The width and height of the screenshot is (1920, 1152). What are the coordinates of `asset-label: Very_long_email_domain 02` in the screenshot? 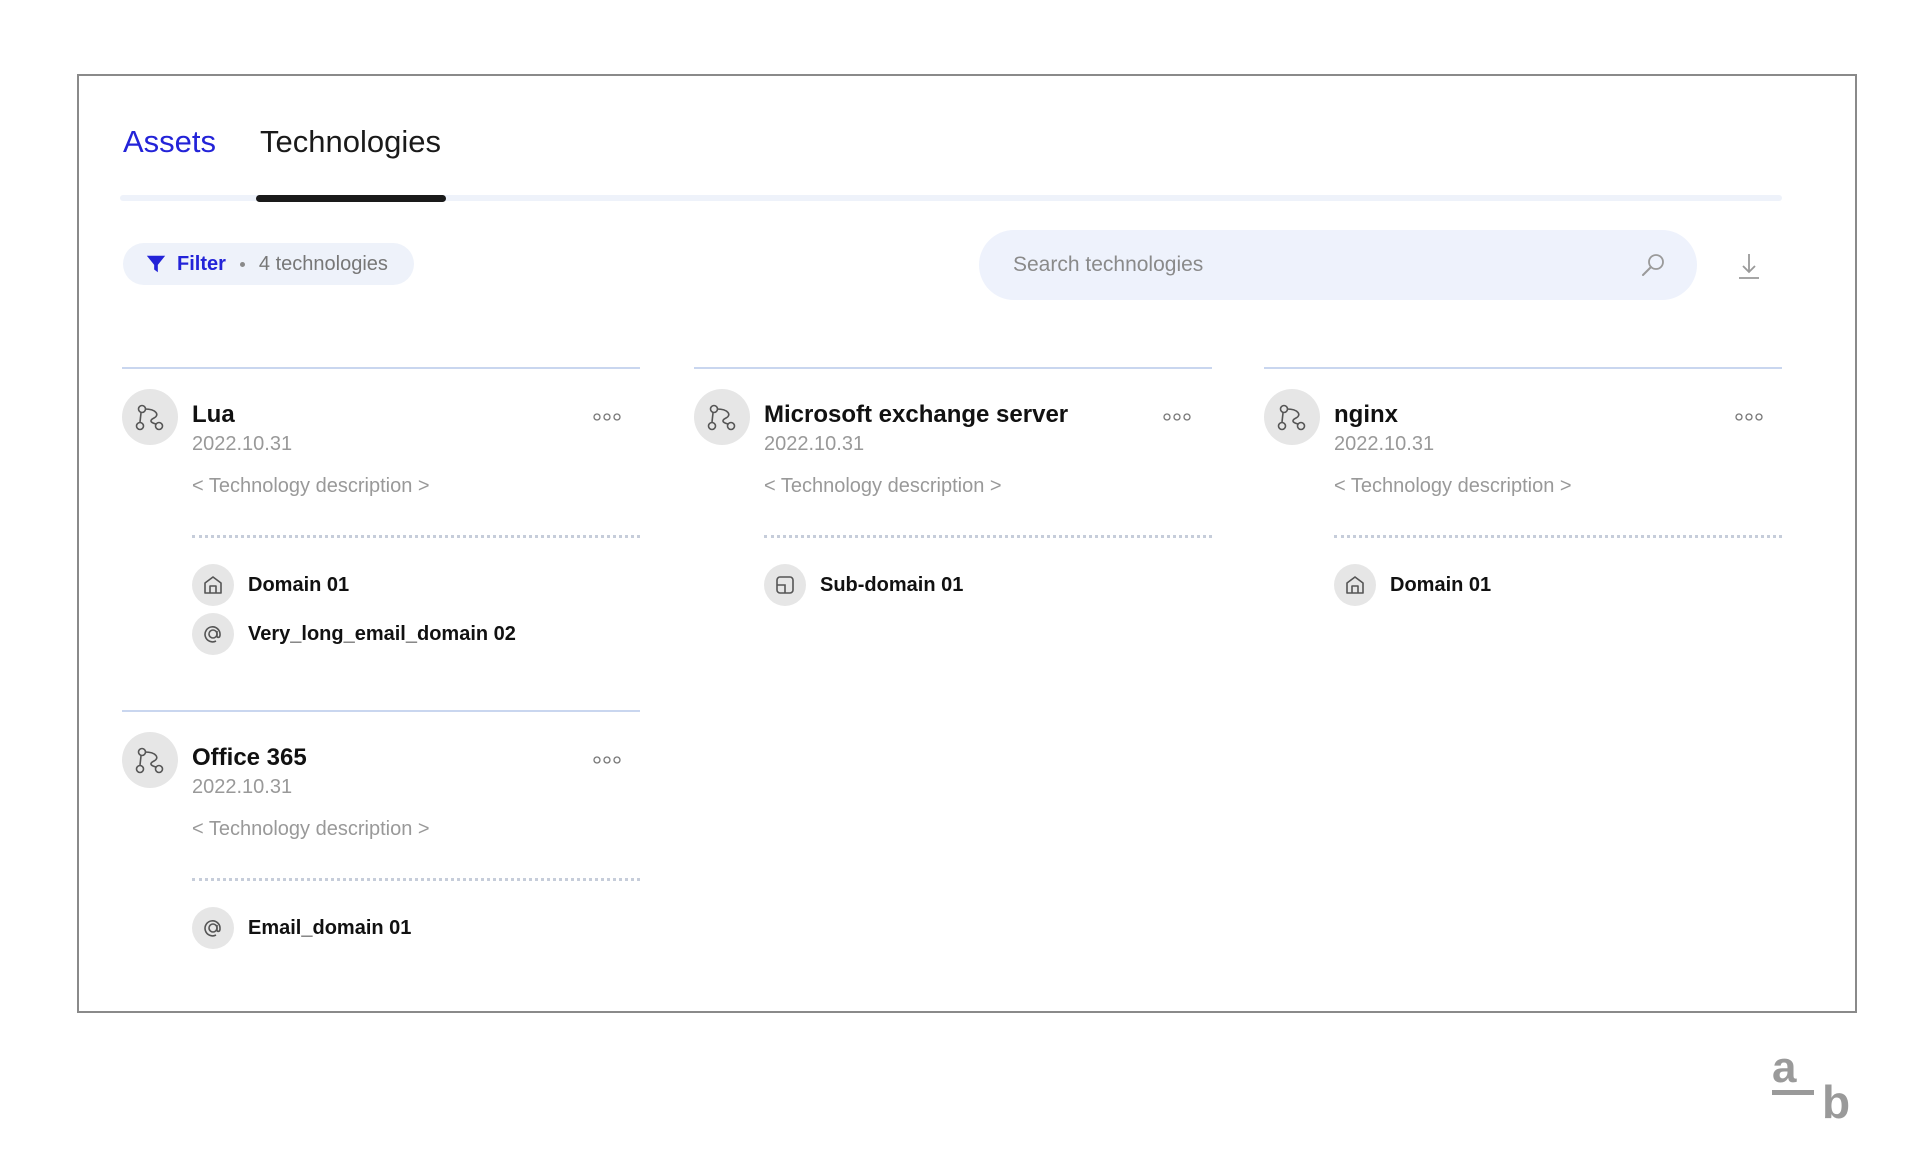 It's located at (382, 633).